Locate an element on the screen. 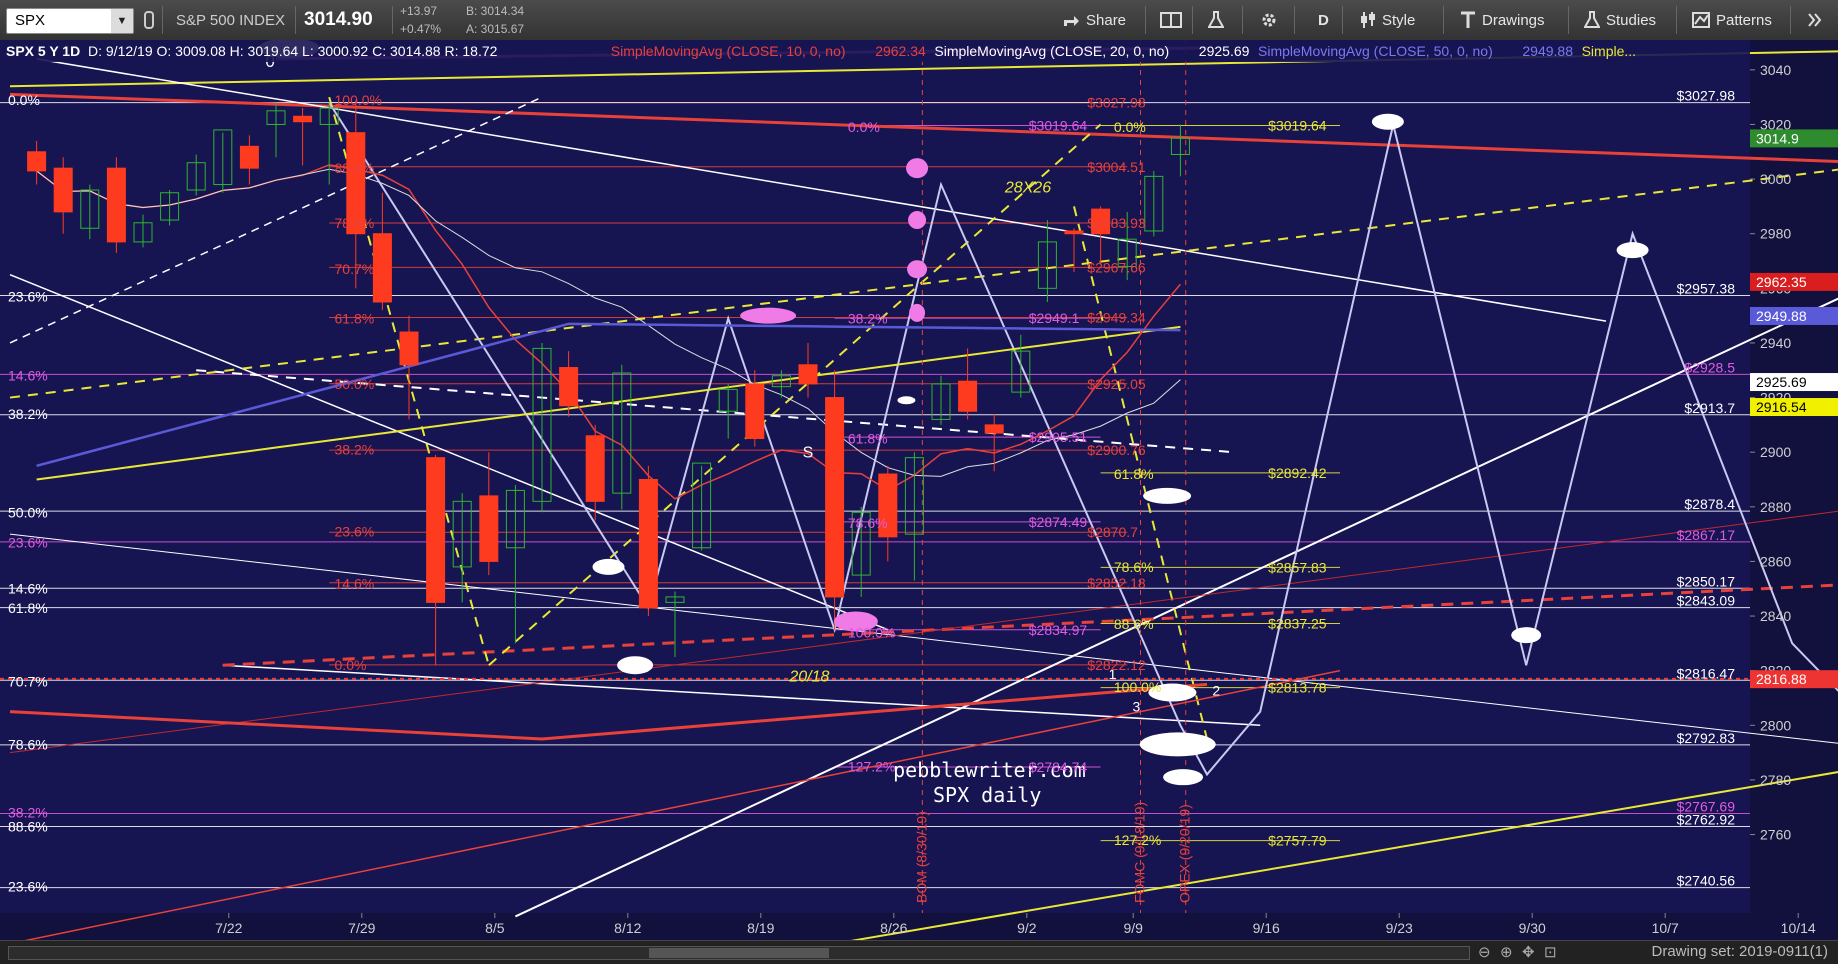 Image resolution: width=1838 pixels, height=964 pixels. last-price: 3014.90 is located at coordinates (338, 19).